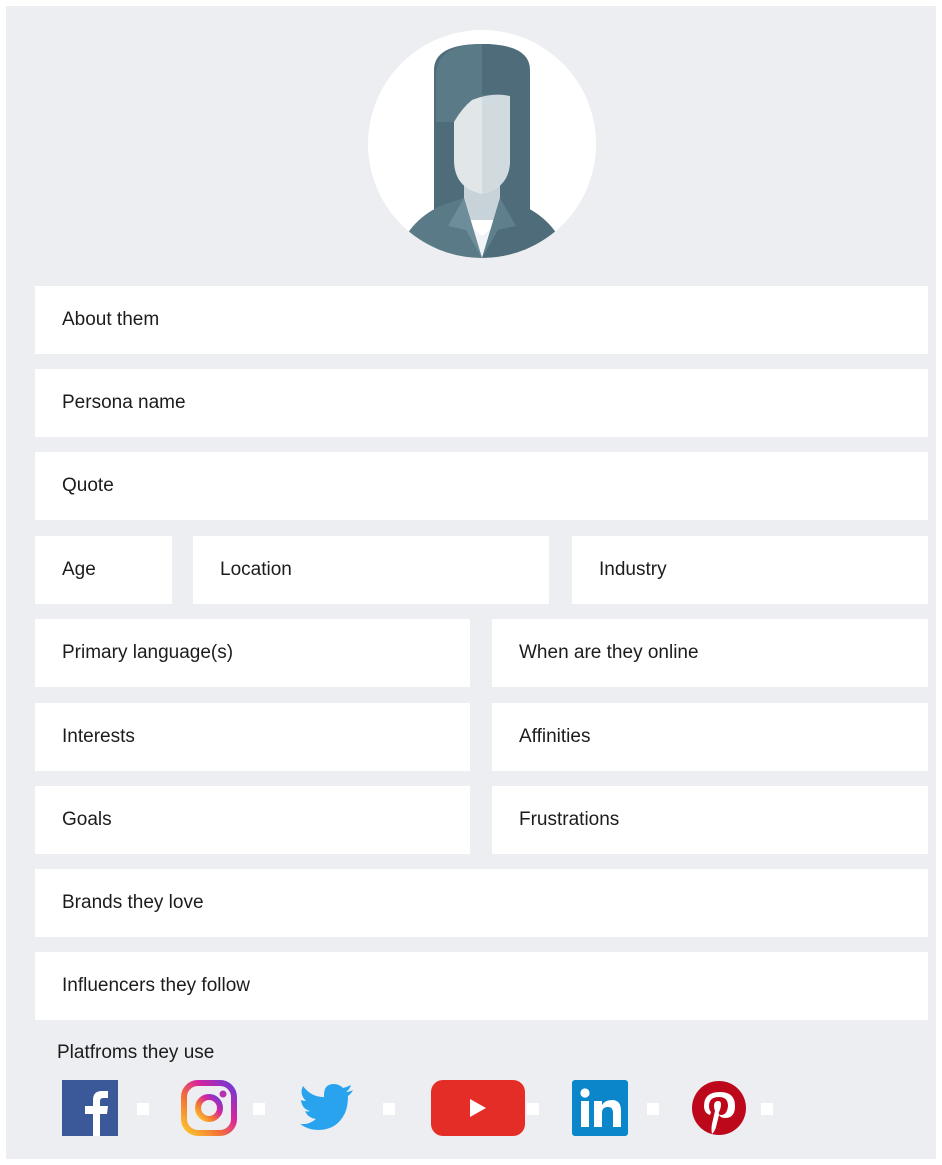 This screenshot has width=942, height=1165. What do you see at coordinates (481, 403) in the screenshot?
I see `persona-name-field: Persona name` at bounding box center [481, 403].